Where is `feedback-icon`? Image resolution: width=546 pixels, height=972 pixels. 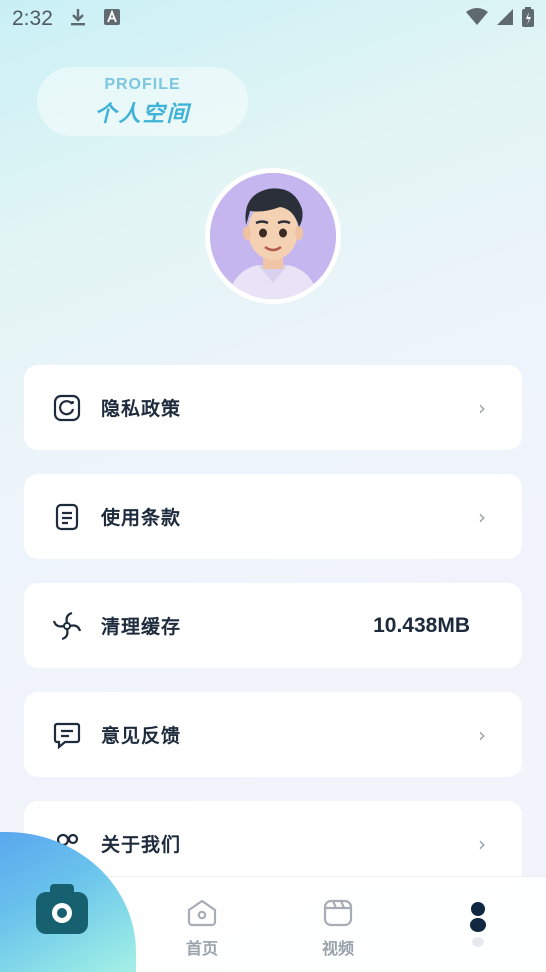 feedback-icon is located at coordinates (67, 735).